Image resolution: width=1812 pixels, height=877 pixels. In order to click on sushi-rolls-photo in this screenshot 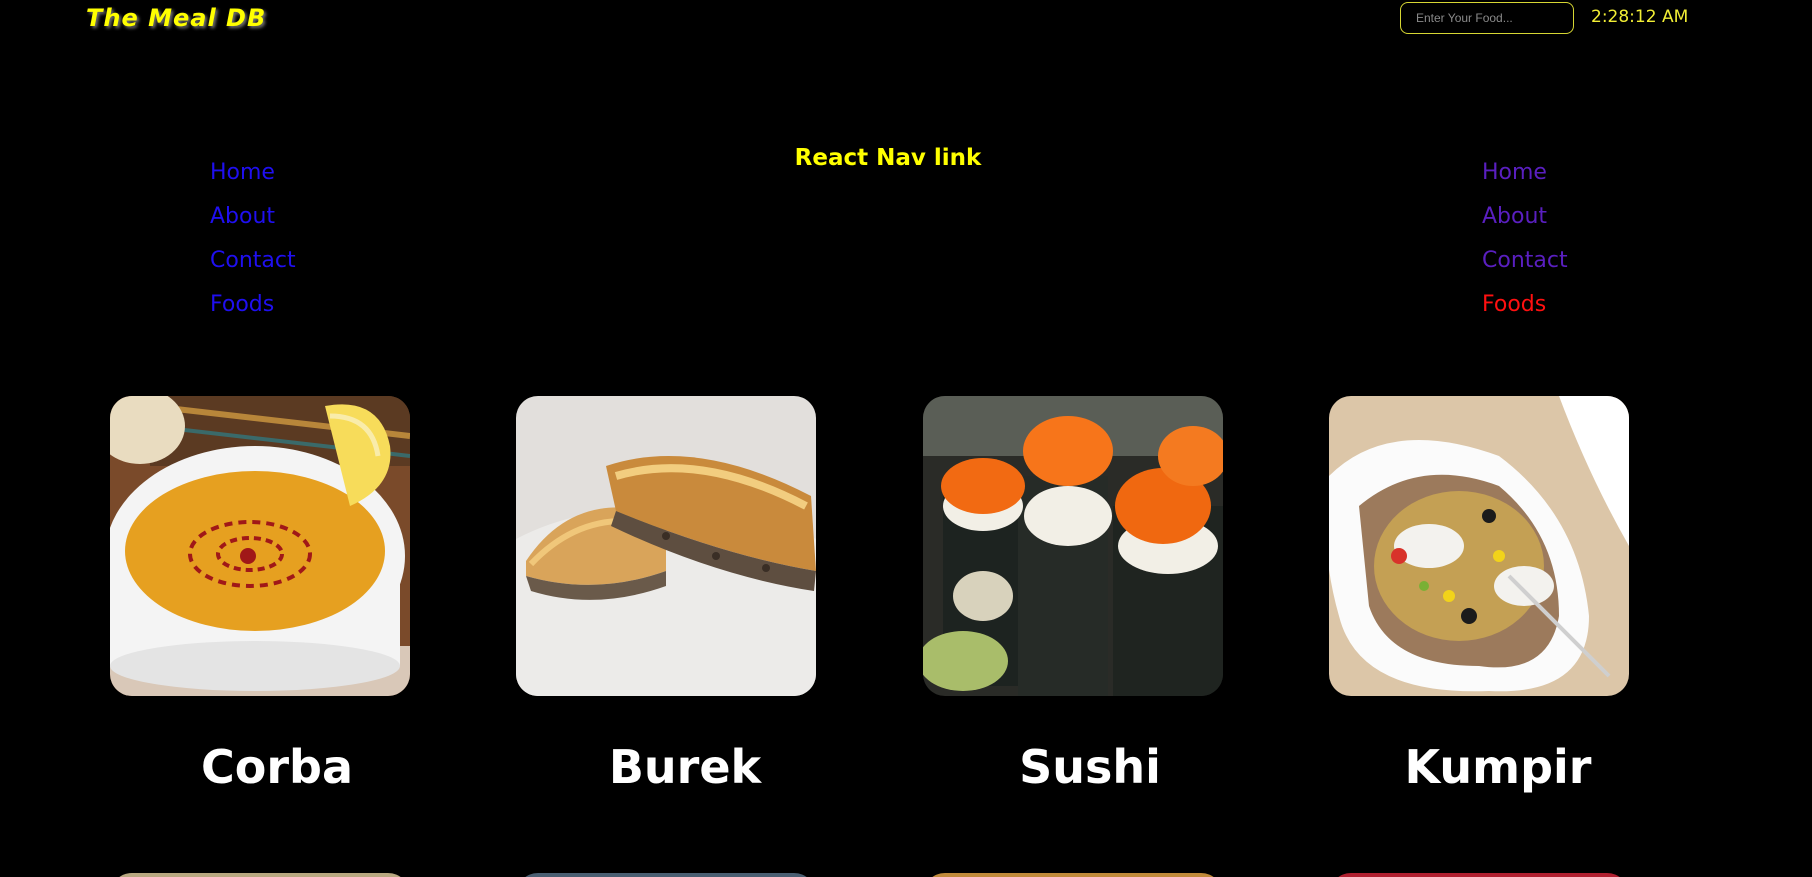, I will do `click(1073, 546)`.